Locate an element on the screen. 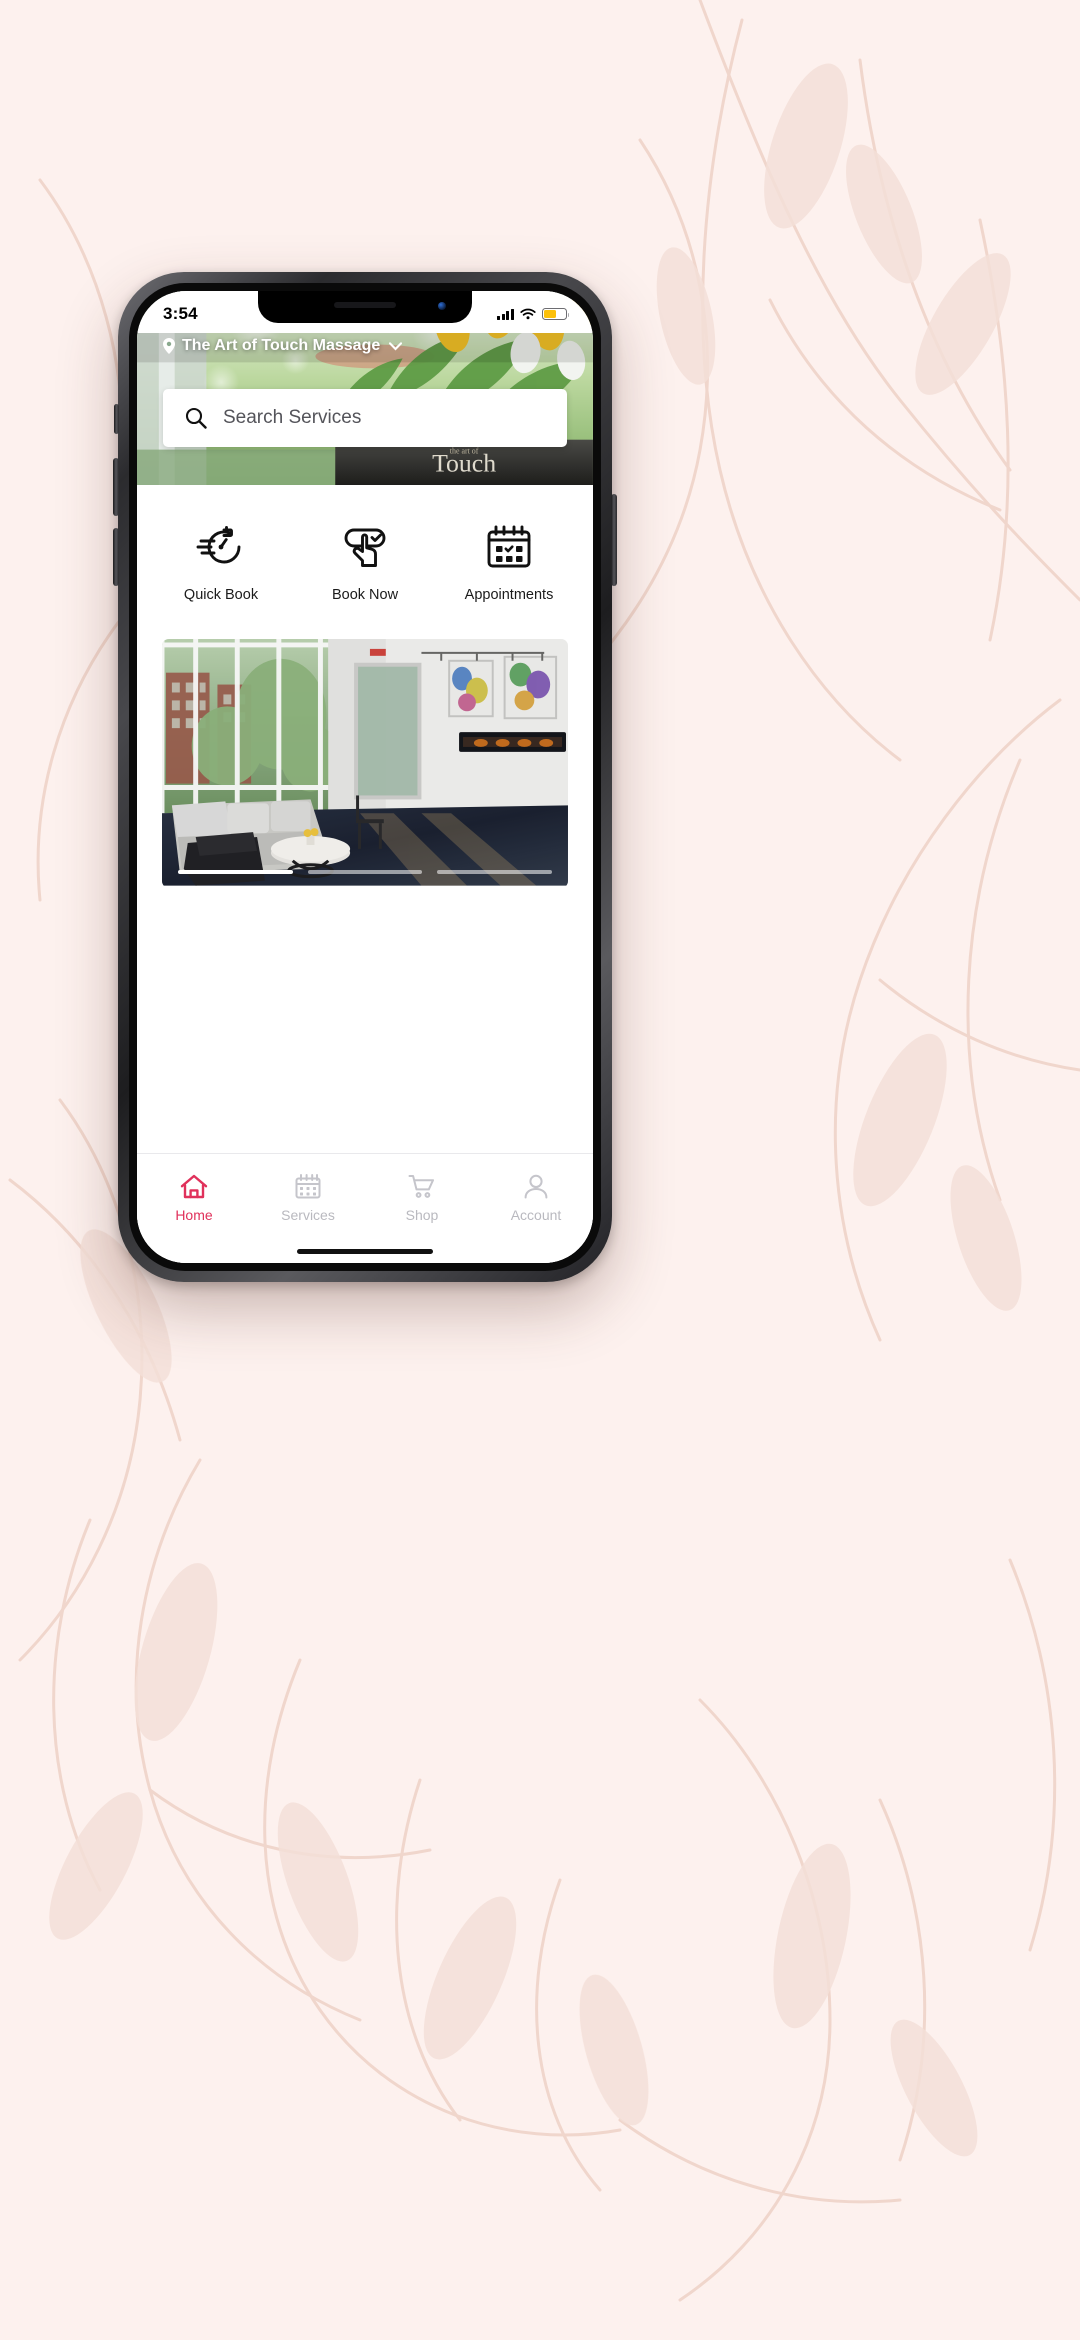  tab-services: Services is located at coordinates (308, 1197).